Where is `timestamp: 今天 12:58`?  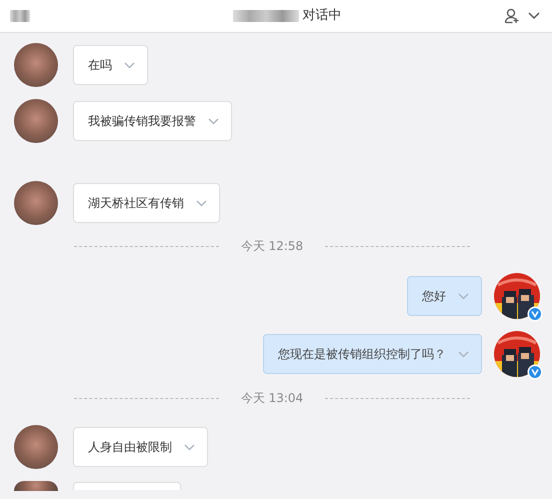
timestamp: 今天 12:58 is located at coordinates (272, 246).